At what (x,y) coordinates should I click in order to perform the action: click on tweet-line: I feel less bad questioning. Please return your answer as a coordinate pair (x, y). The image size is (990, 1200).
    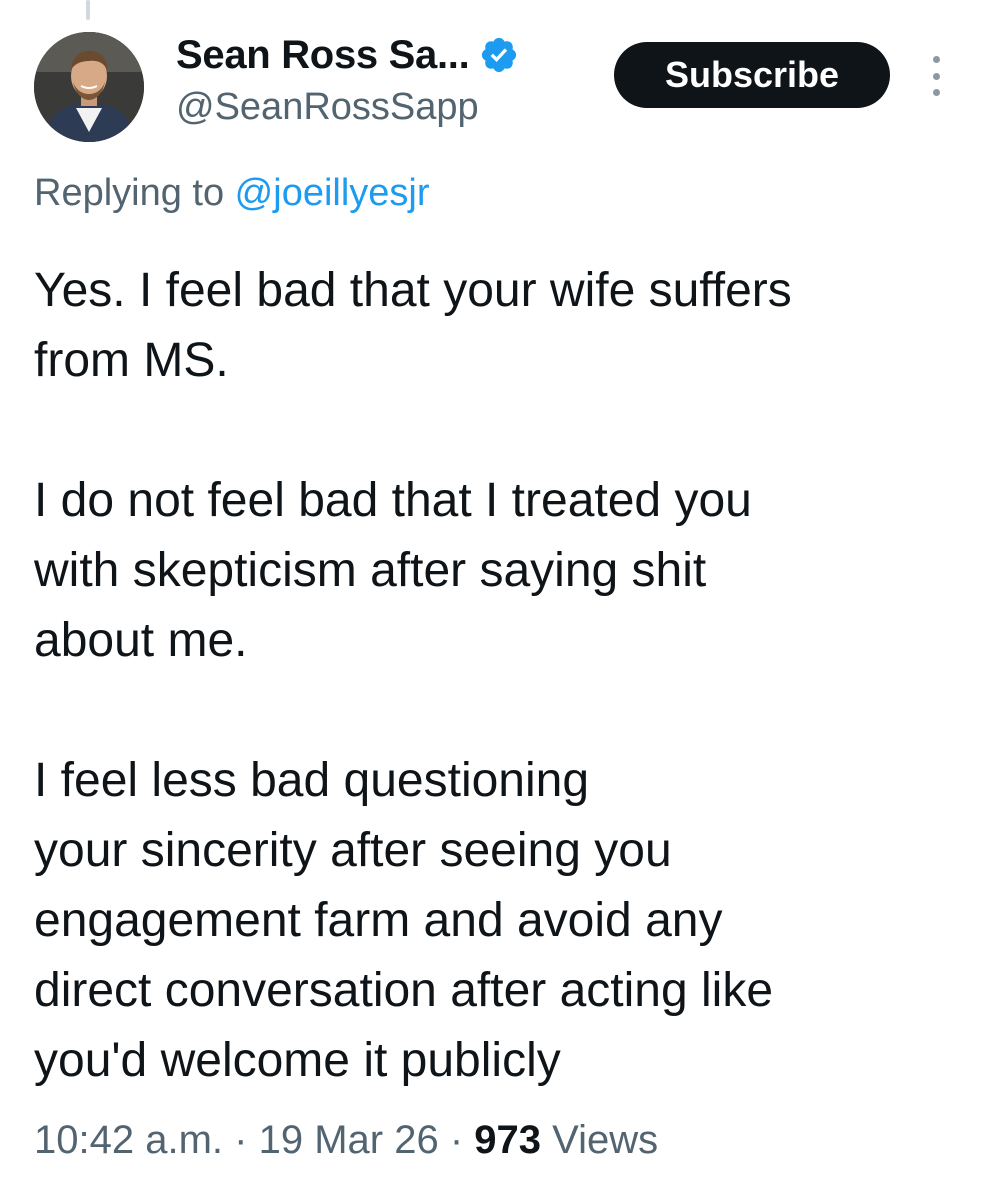
    Looking at the image, I should click on (312, 780).